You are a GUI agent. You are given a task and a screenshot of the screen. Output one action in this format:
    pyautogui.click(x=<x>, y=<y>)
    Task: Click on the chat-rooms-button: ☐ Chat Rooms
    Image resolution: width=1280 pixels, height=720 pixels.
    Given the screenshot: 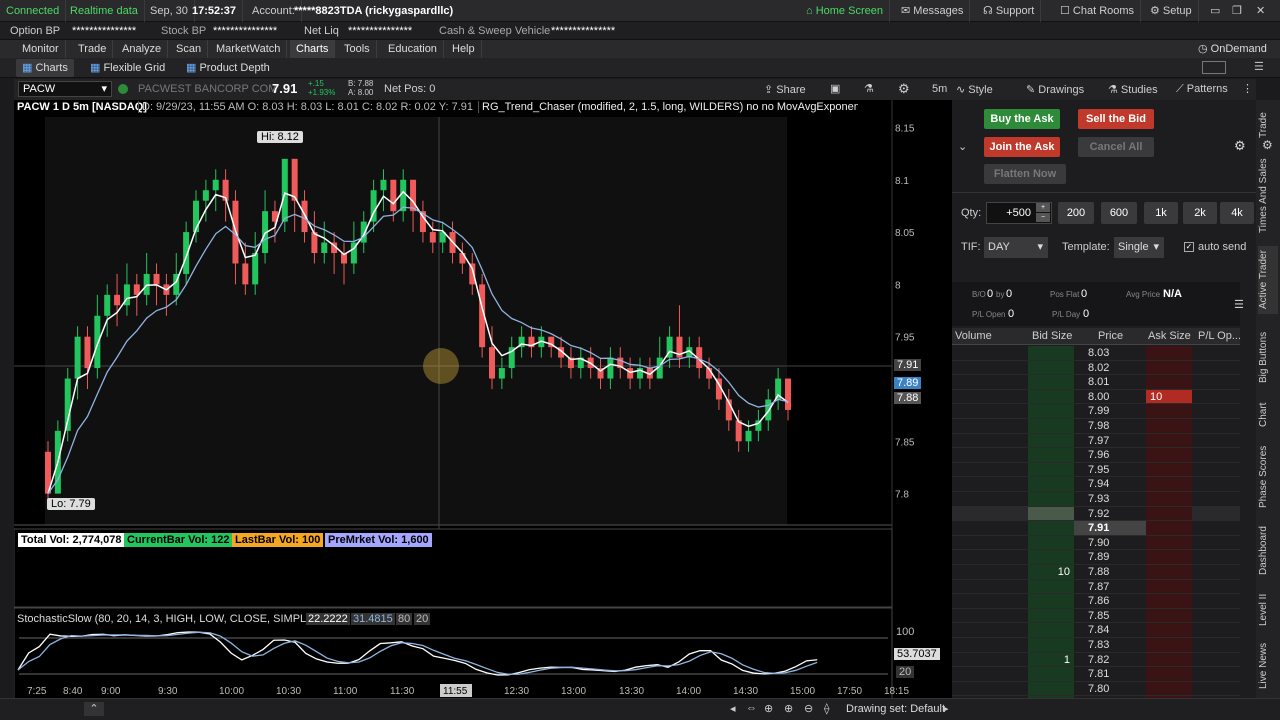 What is the action you would take?
    pyautogui.click(x=1098, y=11)
    